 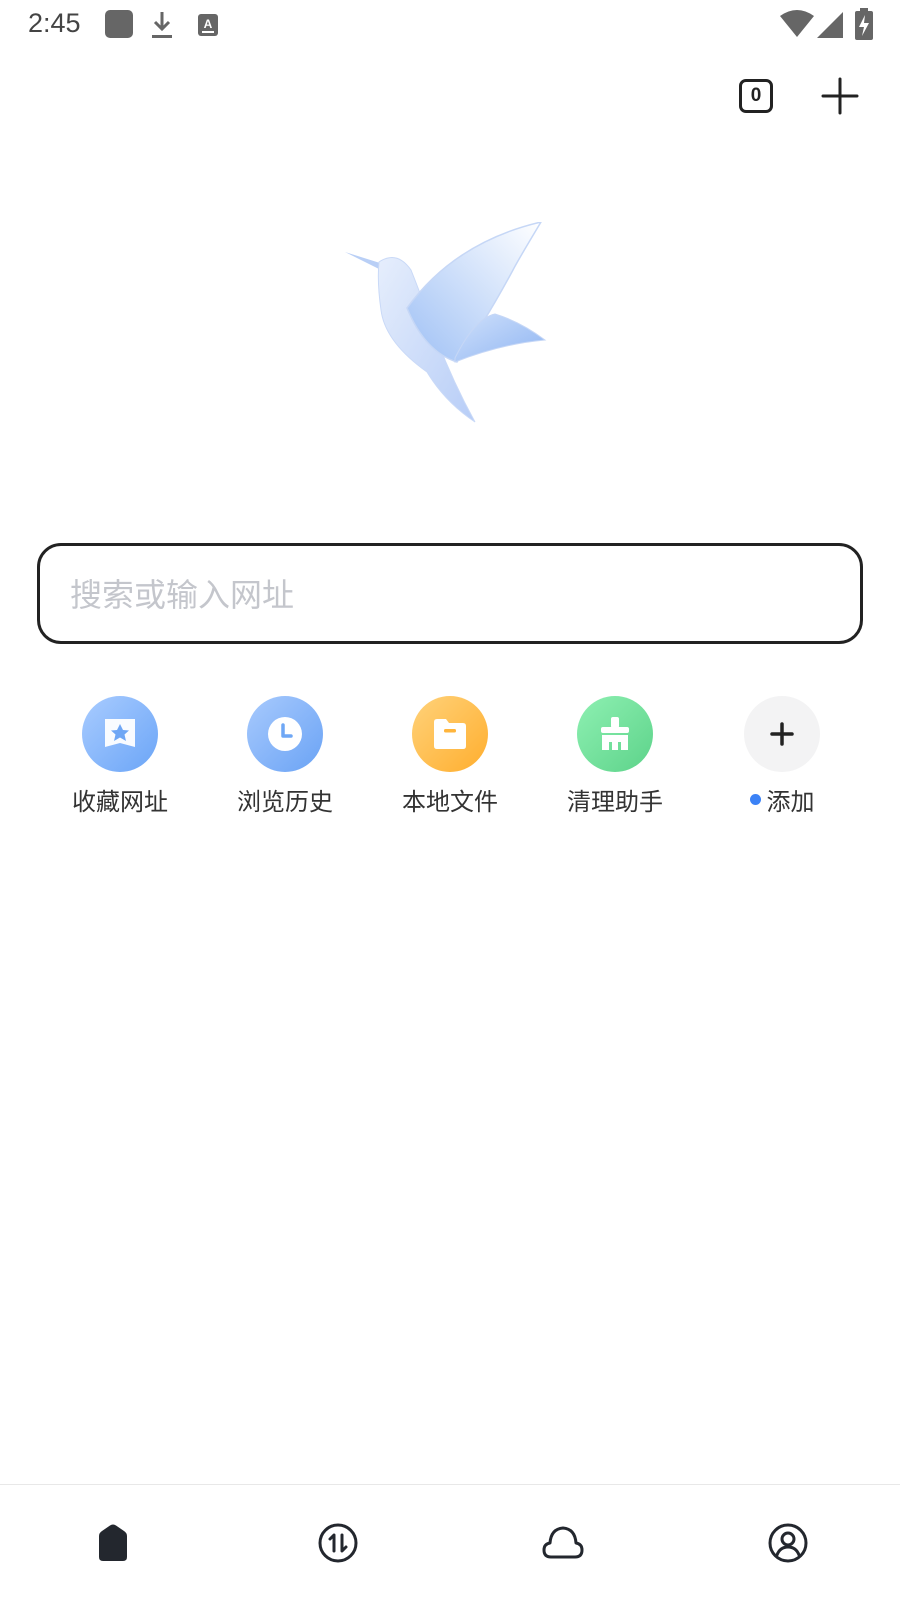 I want to click on quick-link-cleaner: 清理助手, so click(x=615, y=761).